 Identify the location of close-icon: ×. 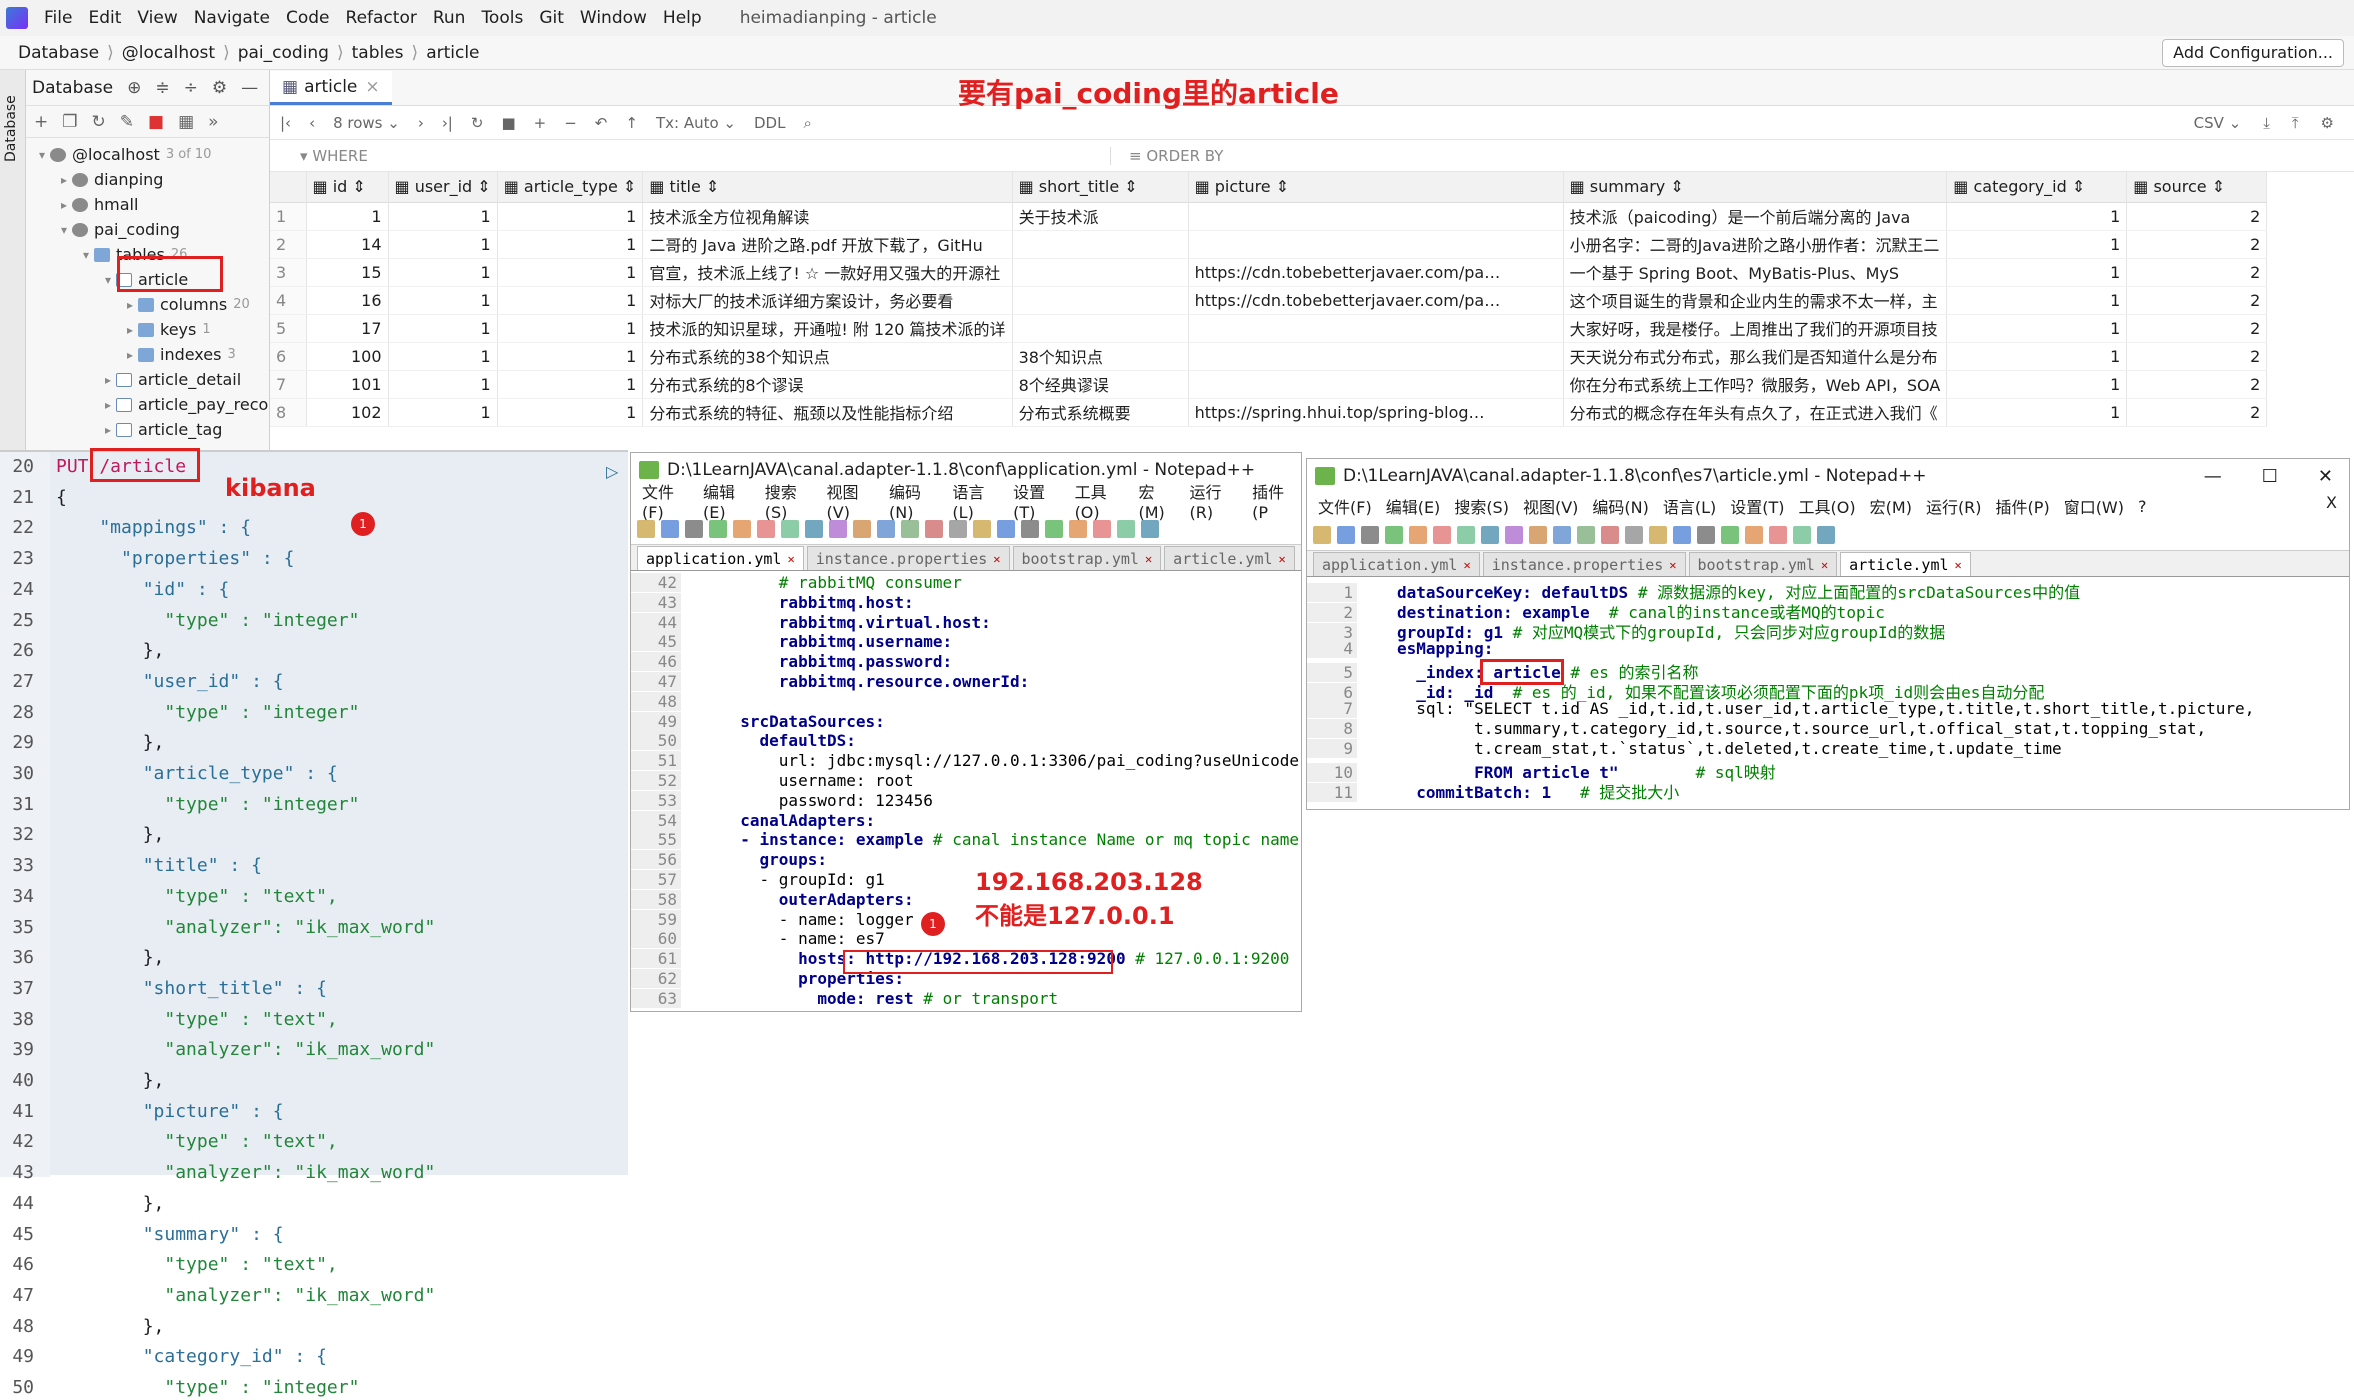
(372, 87).